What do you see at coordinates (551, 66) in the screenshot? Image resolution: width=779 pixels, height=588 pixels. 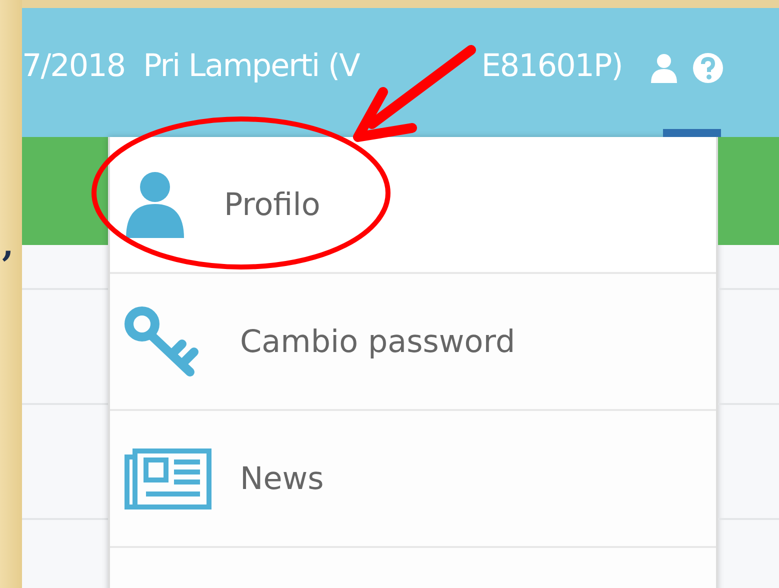 I see `user-code-text: E81601P)` at bounding box center [551, 66].